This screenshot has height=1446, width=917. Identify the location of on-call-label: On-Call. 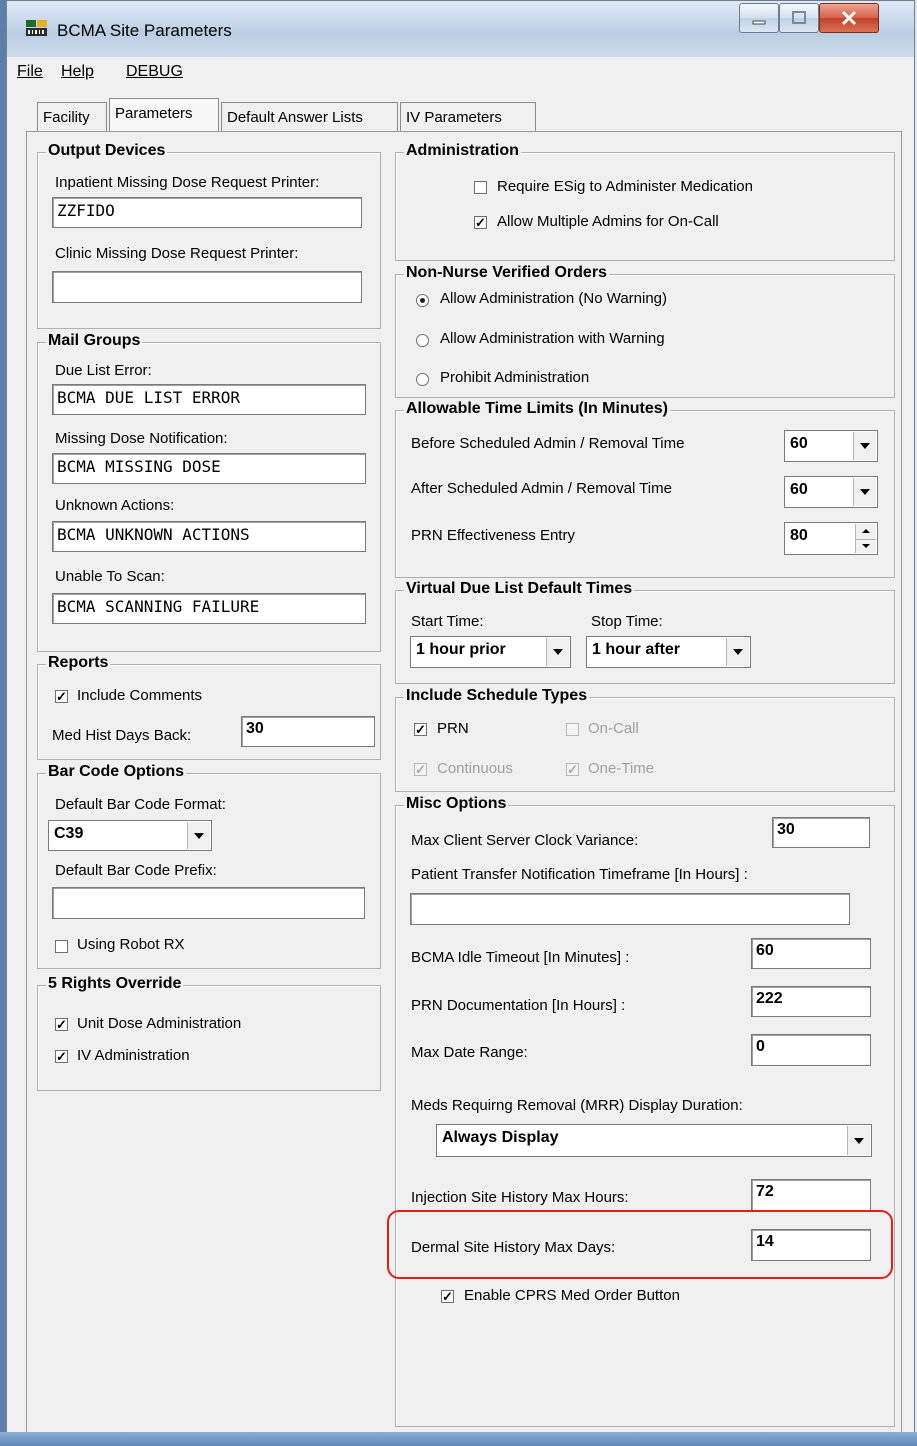
(613, 728).